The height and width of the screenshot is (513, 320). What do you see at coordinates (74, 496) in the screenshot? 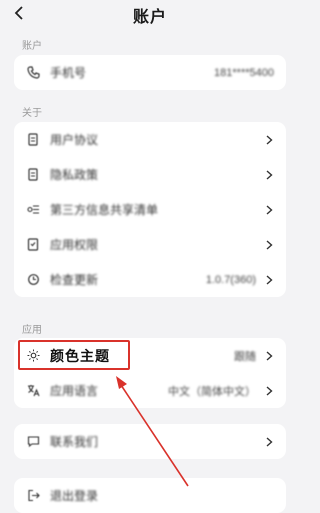
I see `logout-label: 退出登录` at bounding box center [74, 496].